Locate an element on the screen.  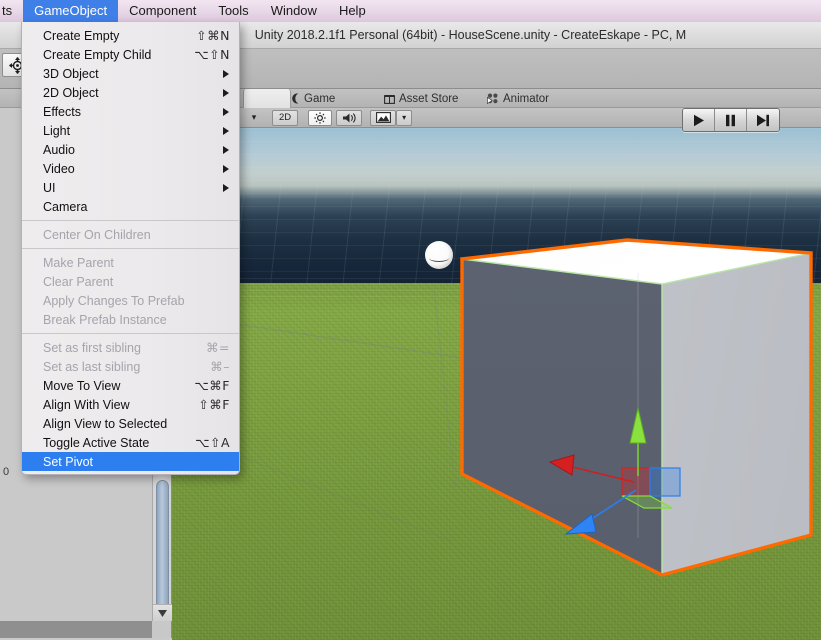
menu-item-align-with-view: Align With View ⇧⌘F is located at coordinates (130, 404).